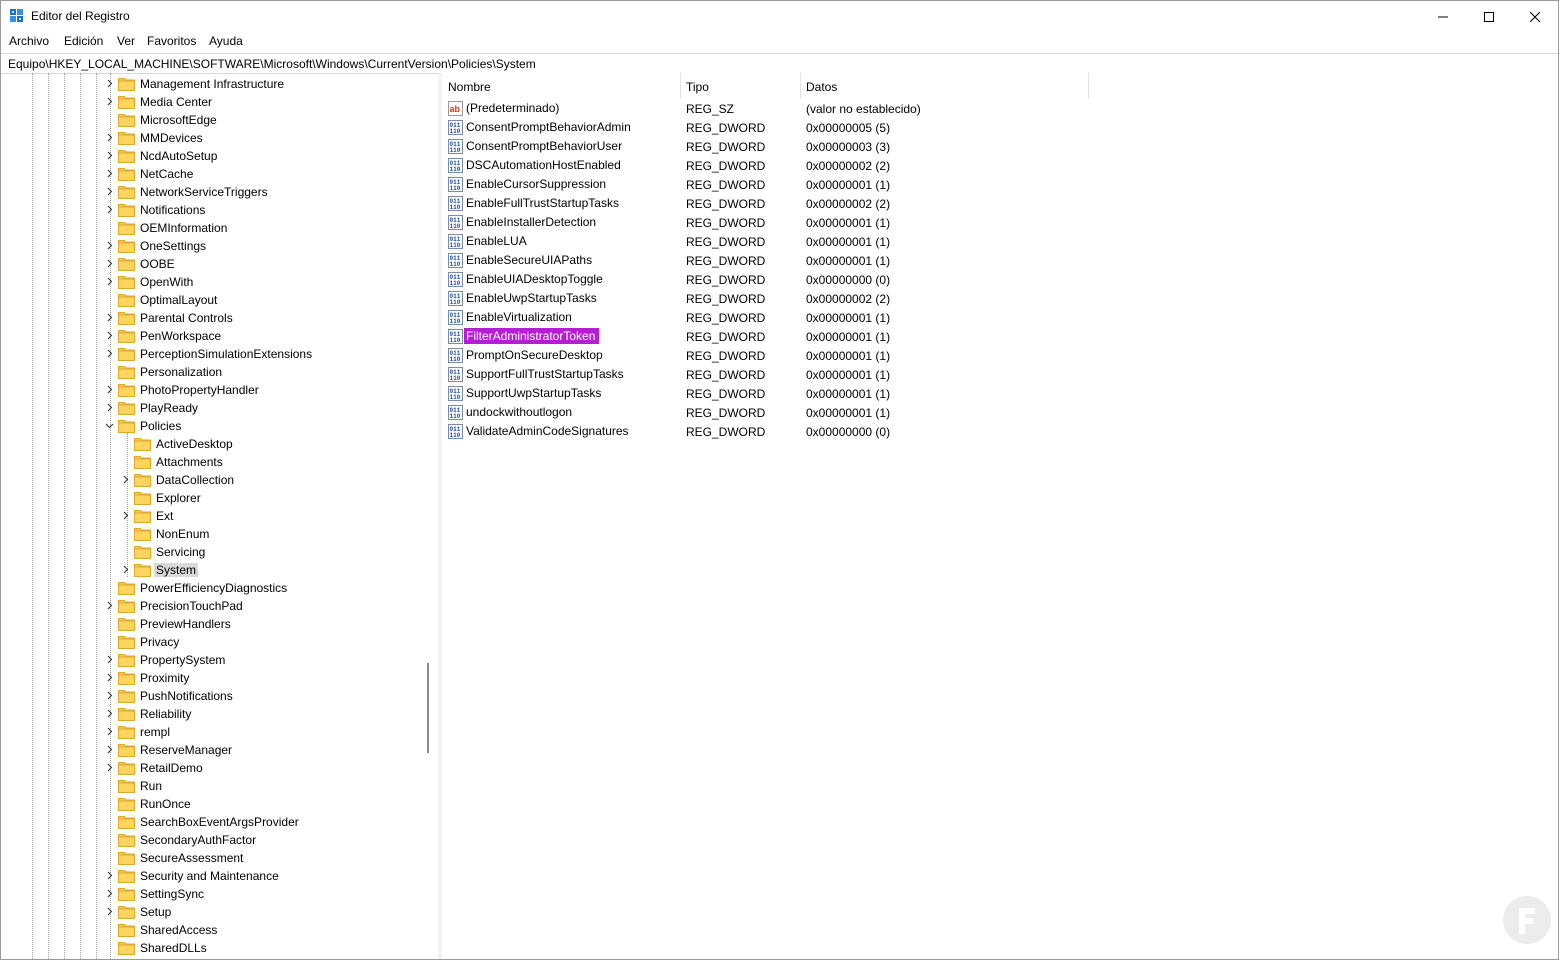 The height and width of the screenshot is (960, 1559). What do you see at coordinates (172, 210) in the screenshot?
I see `tree-item-label: Notifications` at bounding box center [172, 210].